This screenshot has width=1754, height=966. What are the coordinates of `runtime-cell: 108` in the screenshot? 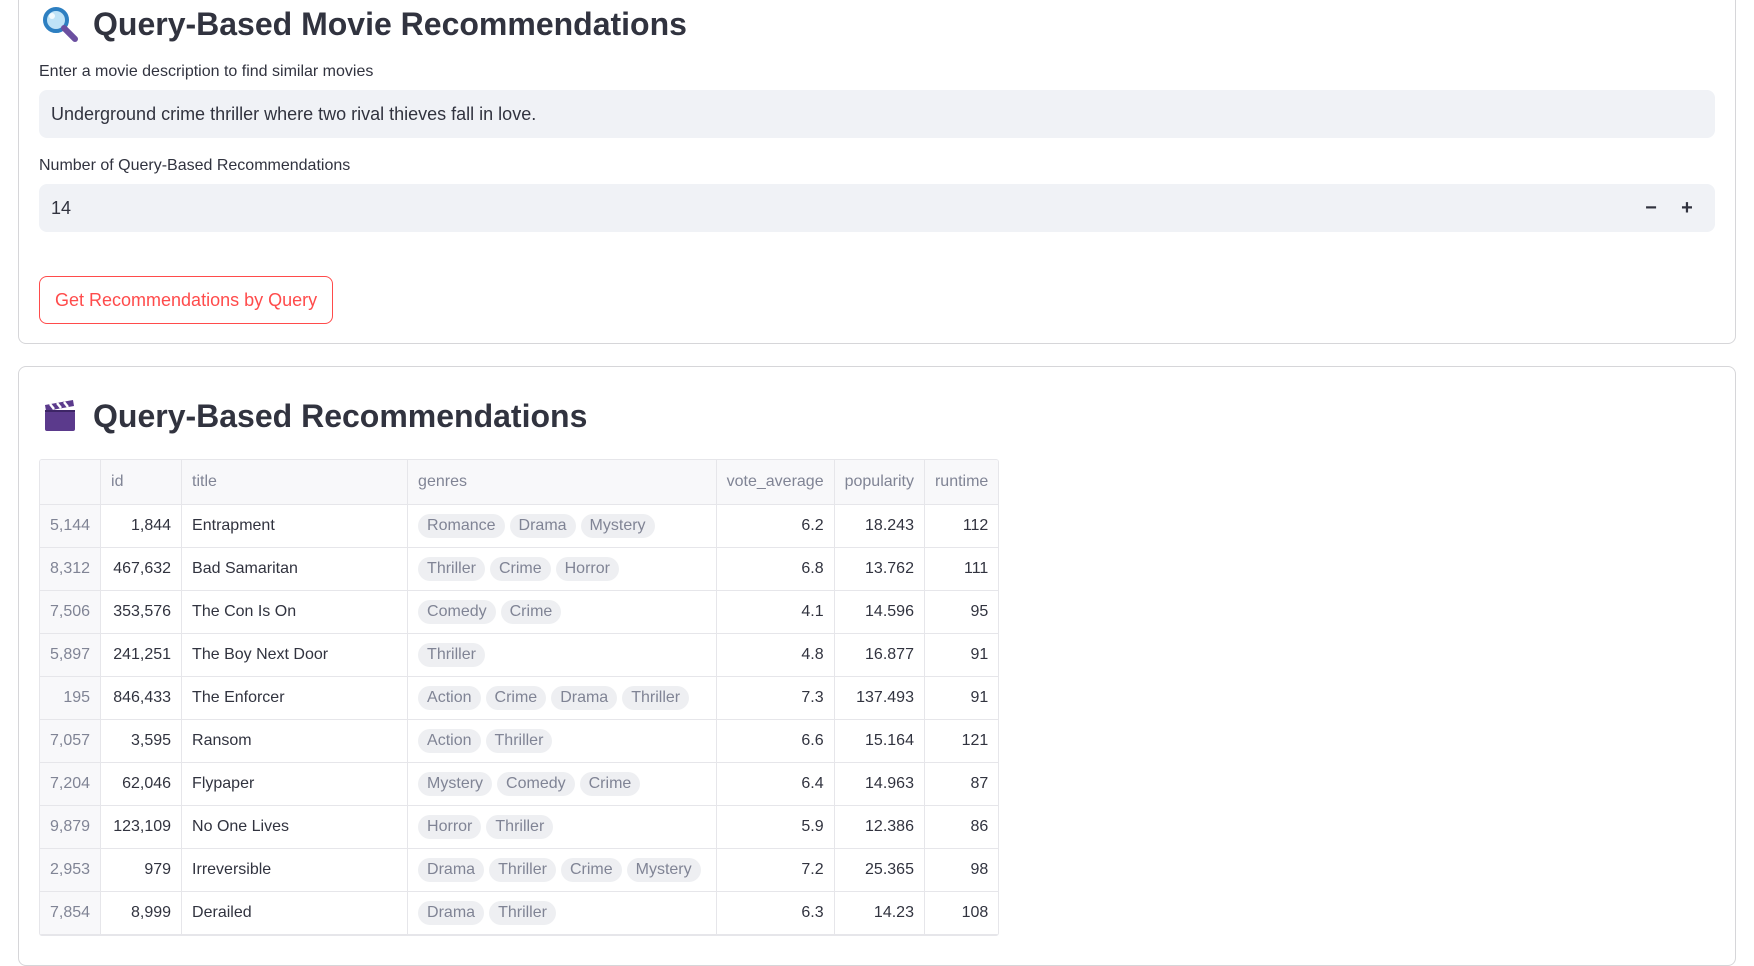 It's located at (961, 913).